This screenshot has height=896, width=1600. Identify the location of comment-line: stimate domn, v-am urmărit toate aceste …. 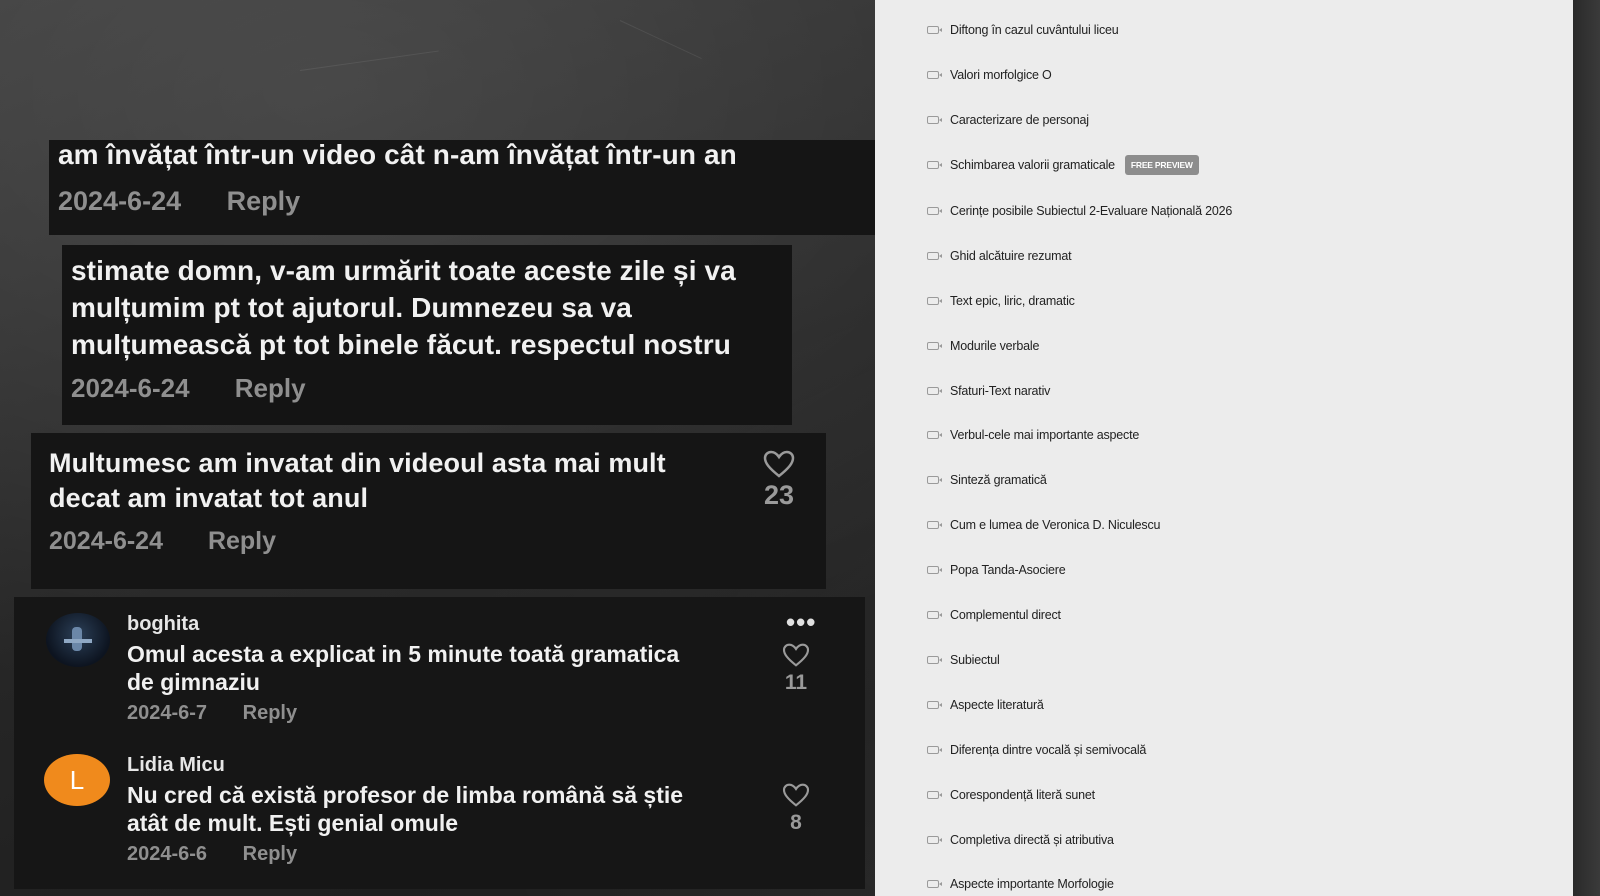
(403, 270).